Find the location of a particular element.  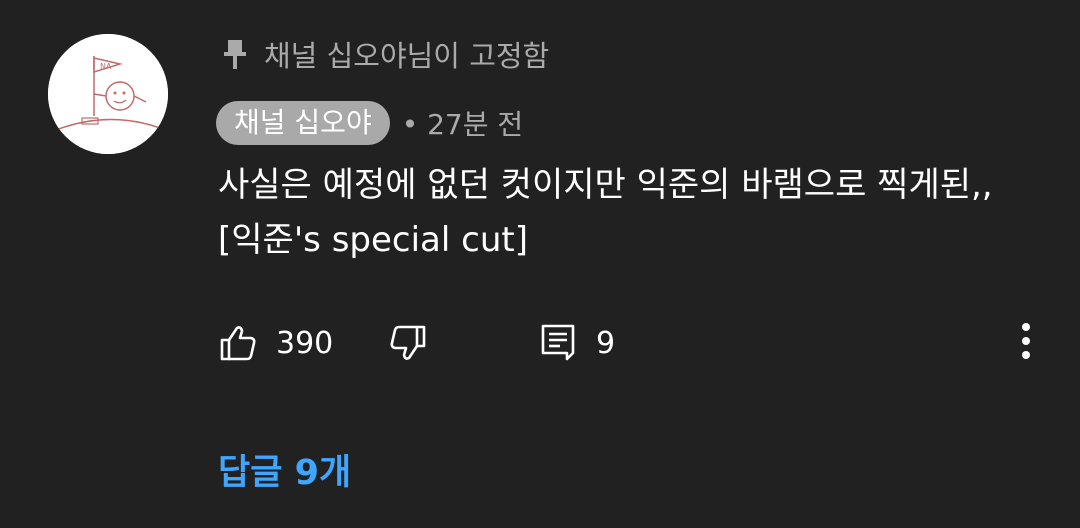

comment-header: 채널 십오야 • 27분 전 is located at coordinates (369, 123).